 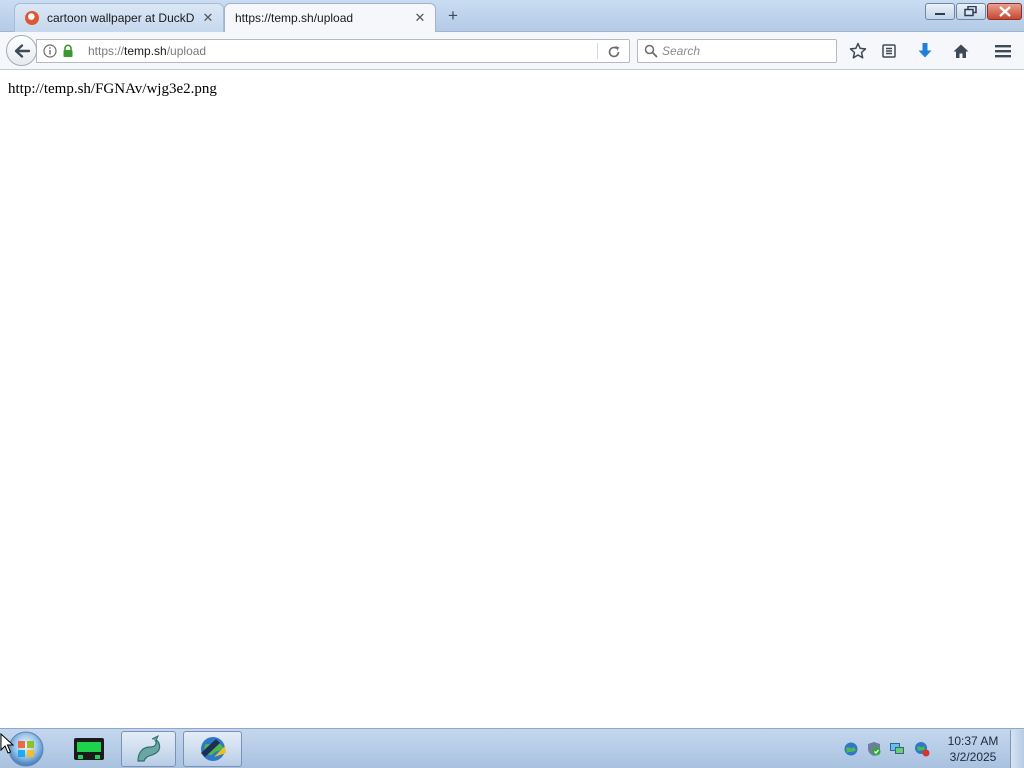 I want to click on restore-window-button, so click(x=971, y=11).